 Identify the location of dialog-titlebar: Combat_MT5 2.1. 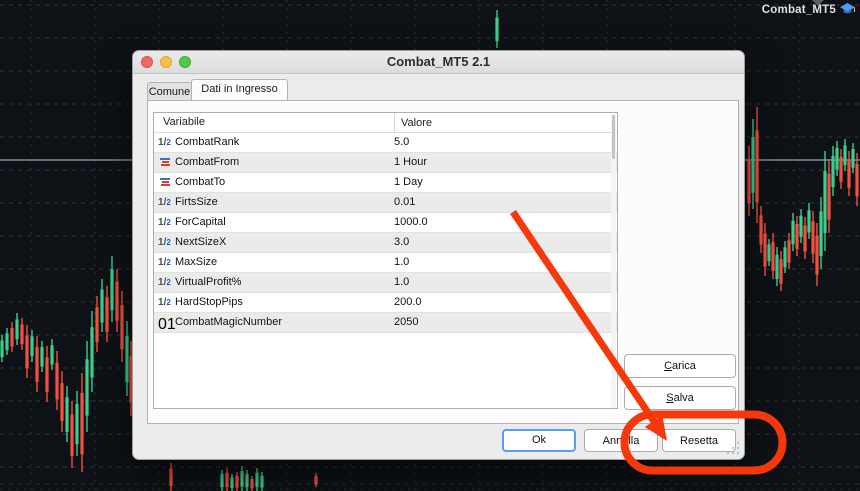
(438, 62).